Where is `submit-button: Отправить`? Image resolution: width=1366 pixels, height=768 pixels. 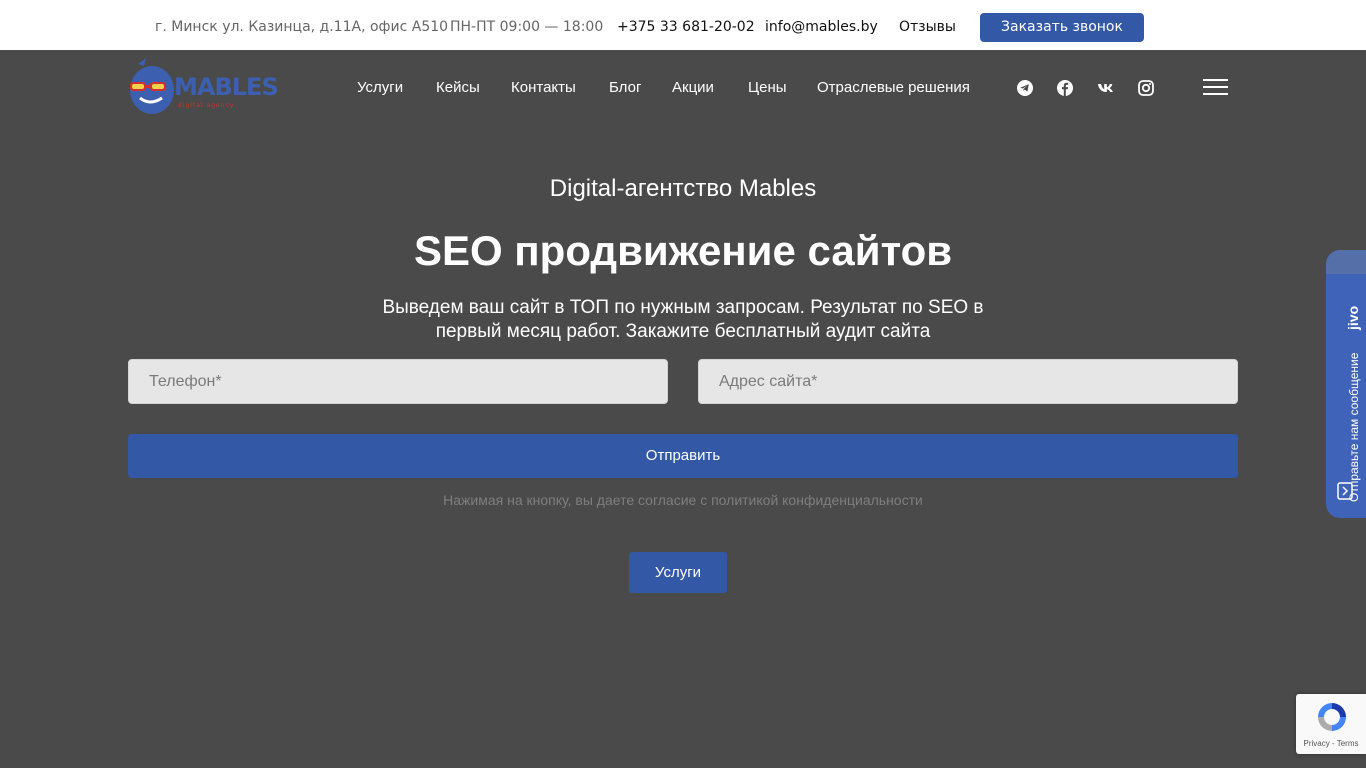
submit-button: Отправить is located at coordinates (683, 456).